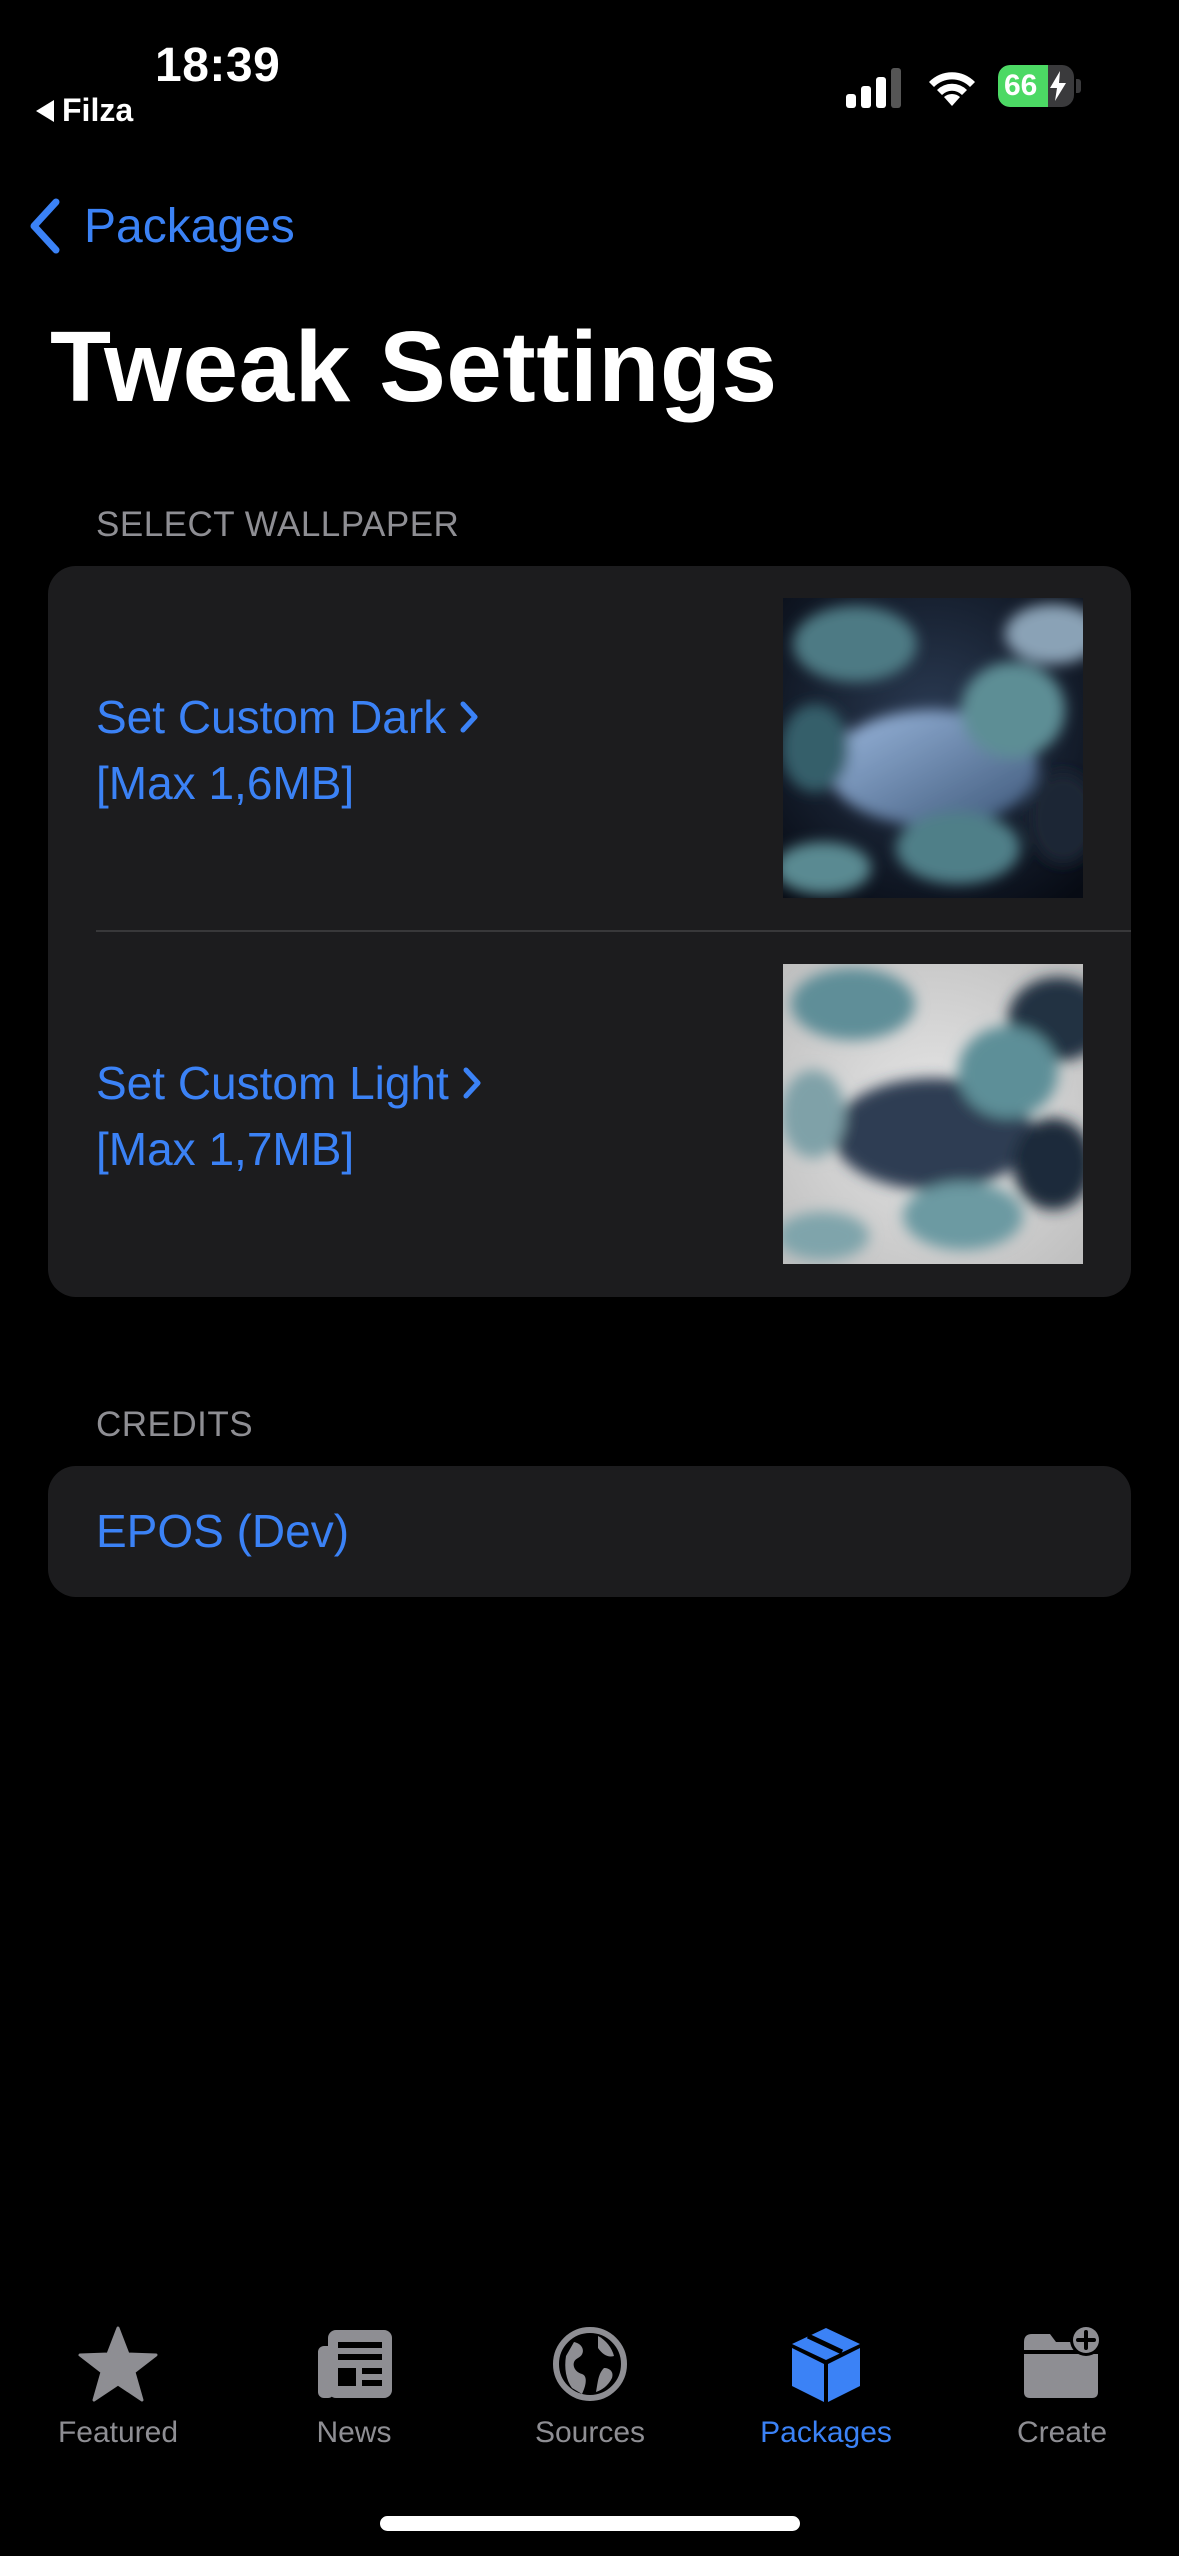  What do you see at coordinates (590, 2364) in the screenshot?
I see `globe-icon` at bounding box center [590, 2364].